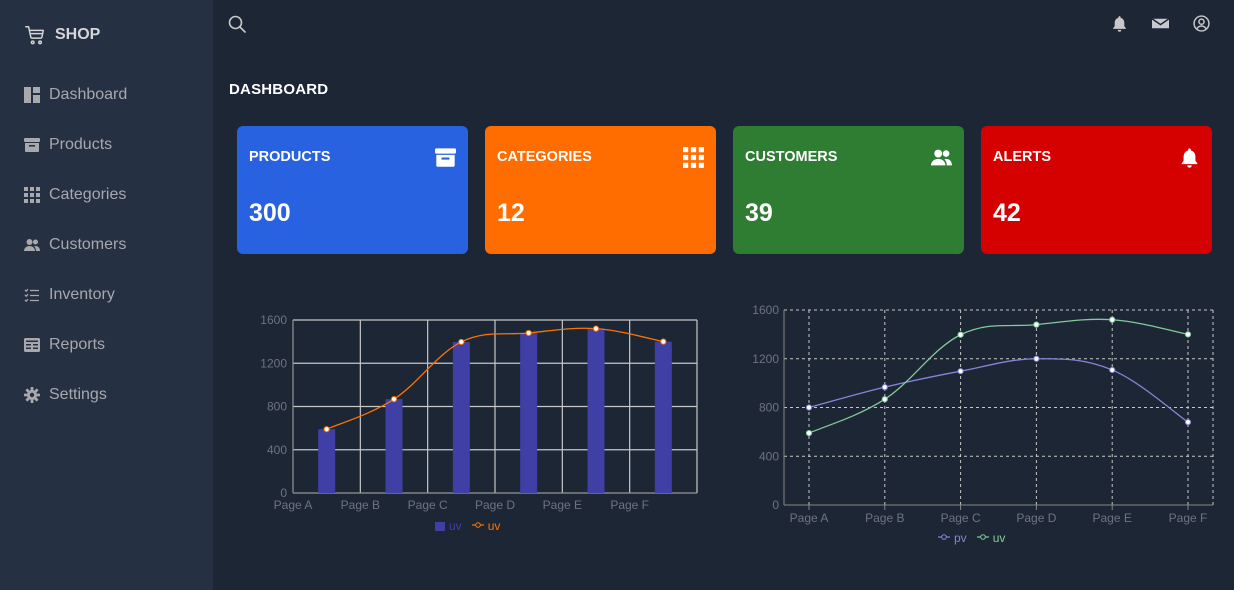  Describe the element at coordinates (765, 310) in the screenshot. I see `y-tick-label: 1600` at that location.